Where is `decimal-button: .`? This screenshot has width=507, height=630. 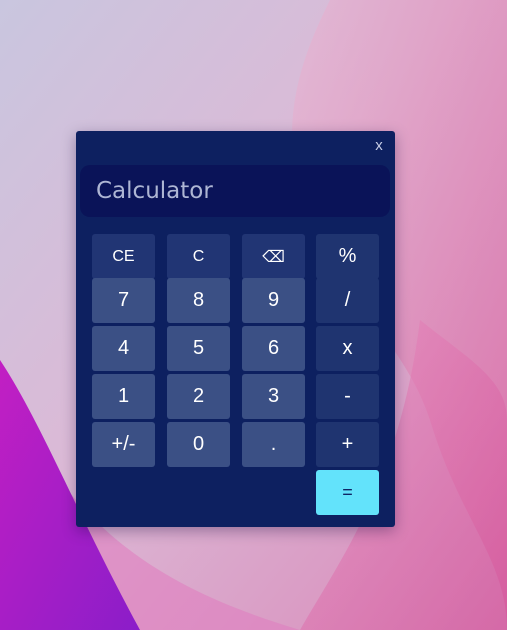 decimal-button: . is located at coordinates (273, 444).